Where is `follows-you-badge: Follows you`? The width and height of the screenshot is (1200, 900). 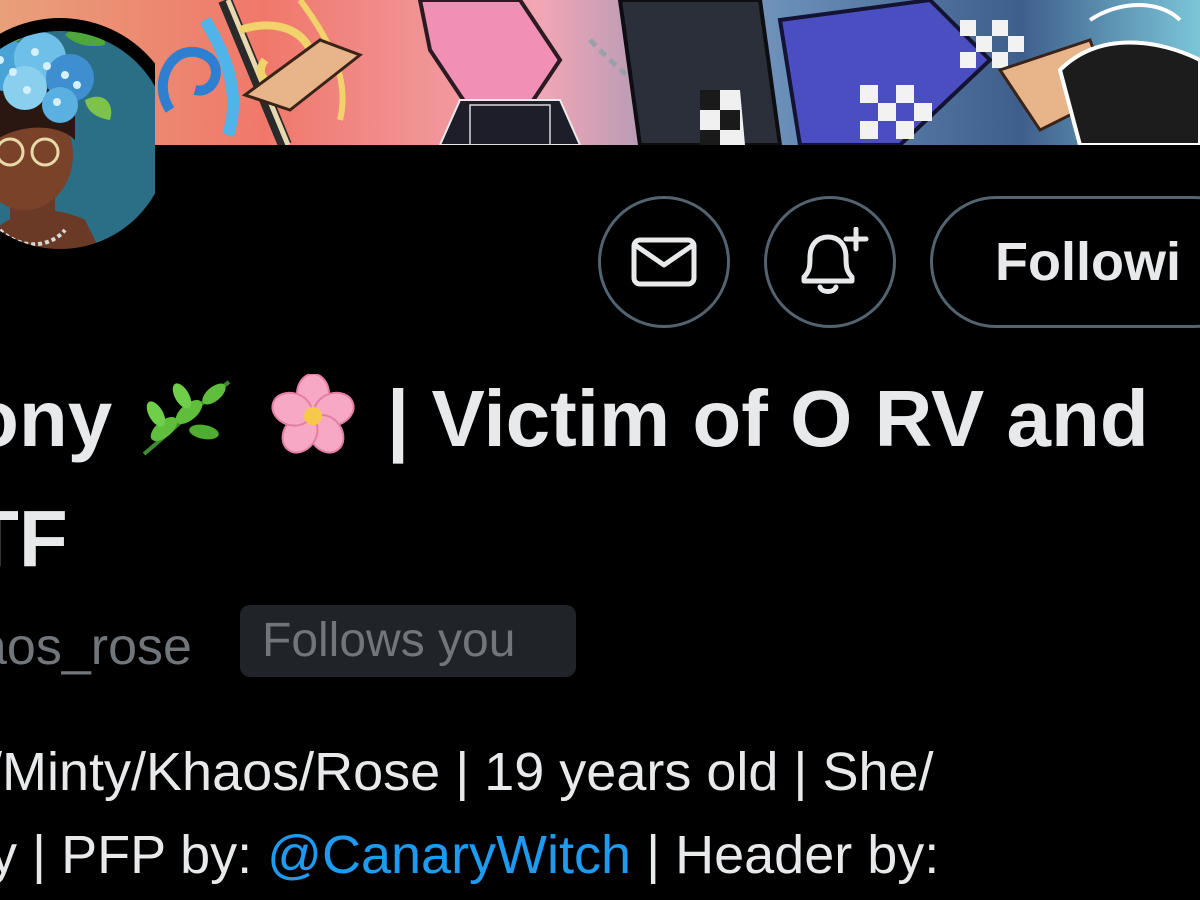
follows-you-badge: Follows you is located at coordinates (408, 641).